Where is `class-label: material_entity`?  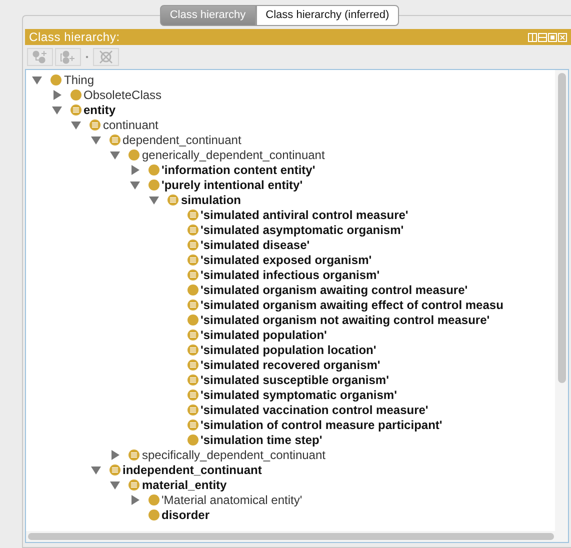 class-label: material_entity is located at coordinates (184, 485).